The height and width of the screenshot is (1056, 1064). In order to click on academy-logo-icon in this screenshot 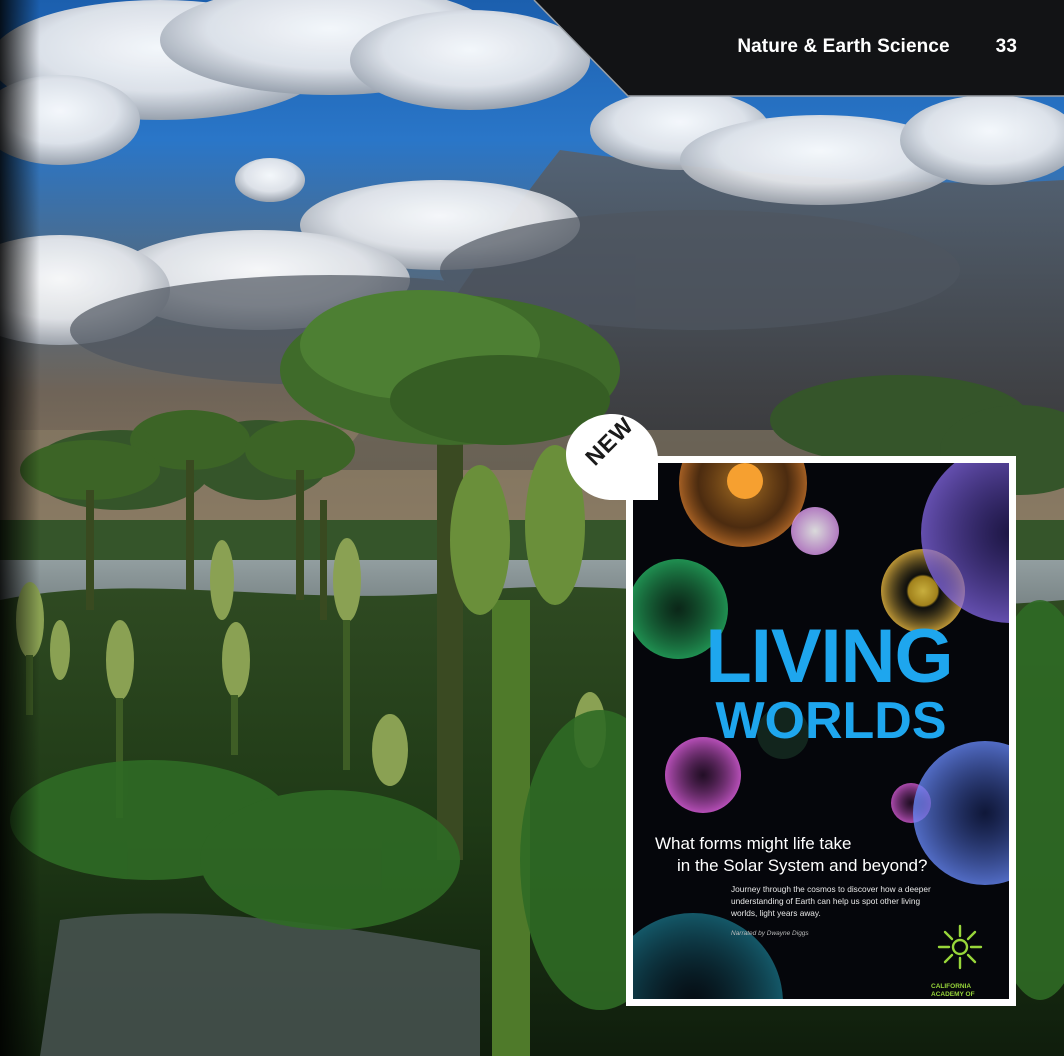, I will do `click(960, 947)`.